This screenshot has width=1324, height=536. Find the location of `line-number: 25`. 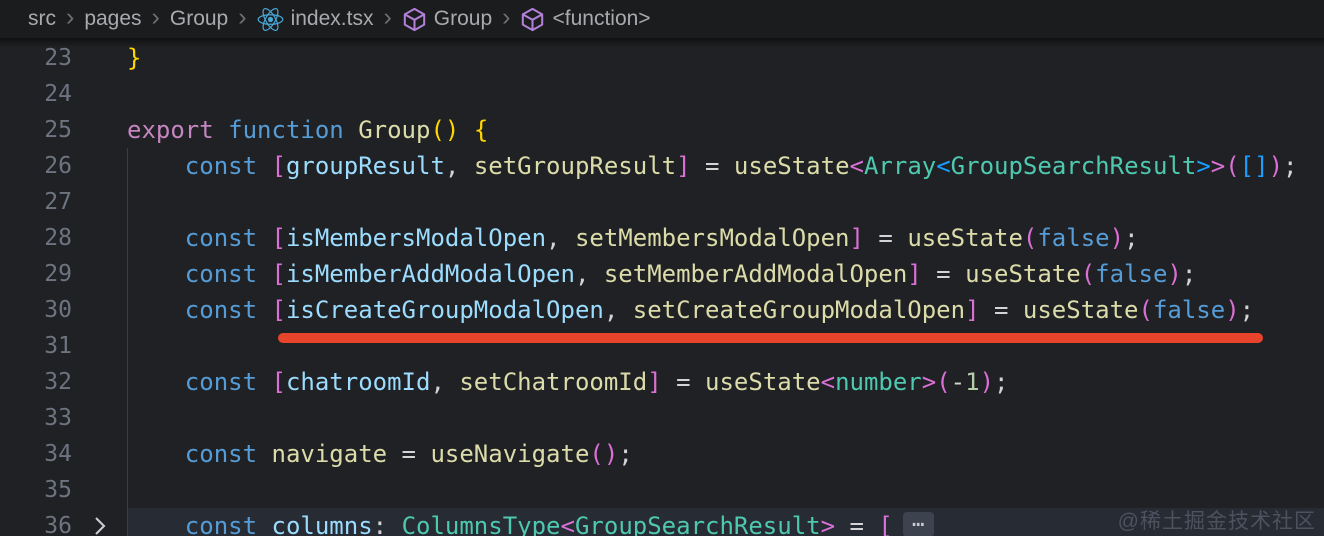

line-number: 25 is located at coordinates (36, 130).